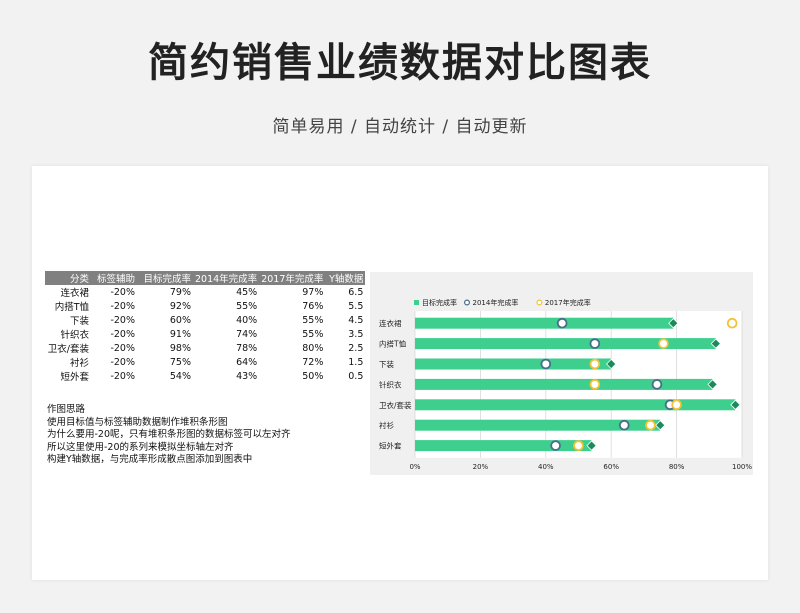  What do you see at coordinates (496, 302) in the screenshot?
I see `legend-label: 2014年完成率` at bounding box center [496, 302].